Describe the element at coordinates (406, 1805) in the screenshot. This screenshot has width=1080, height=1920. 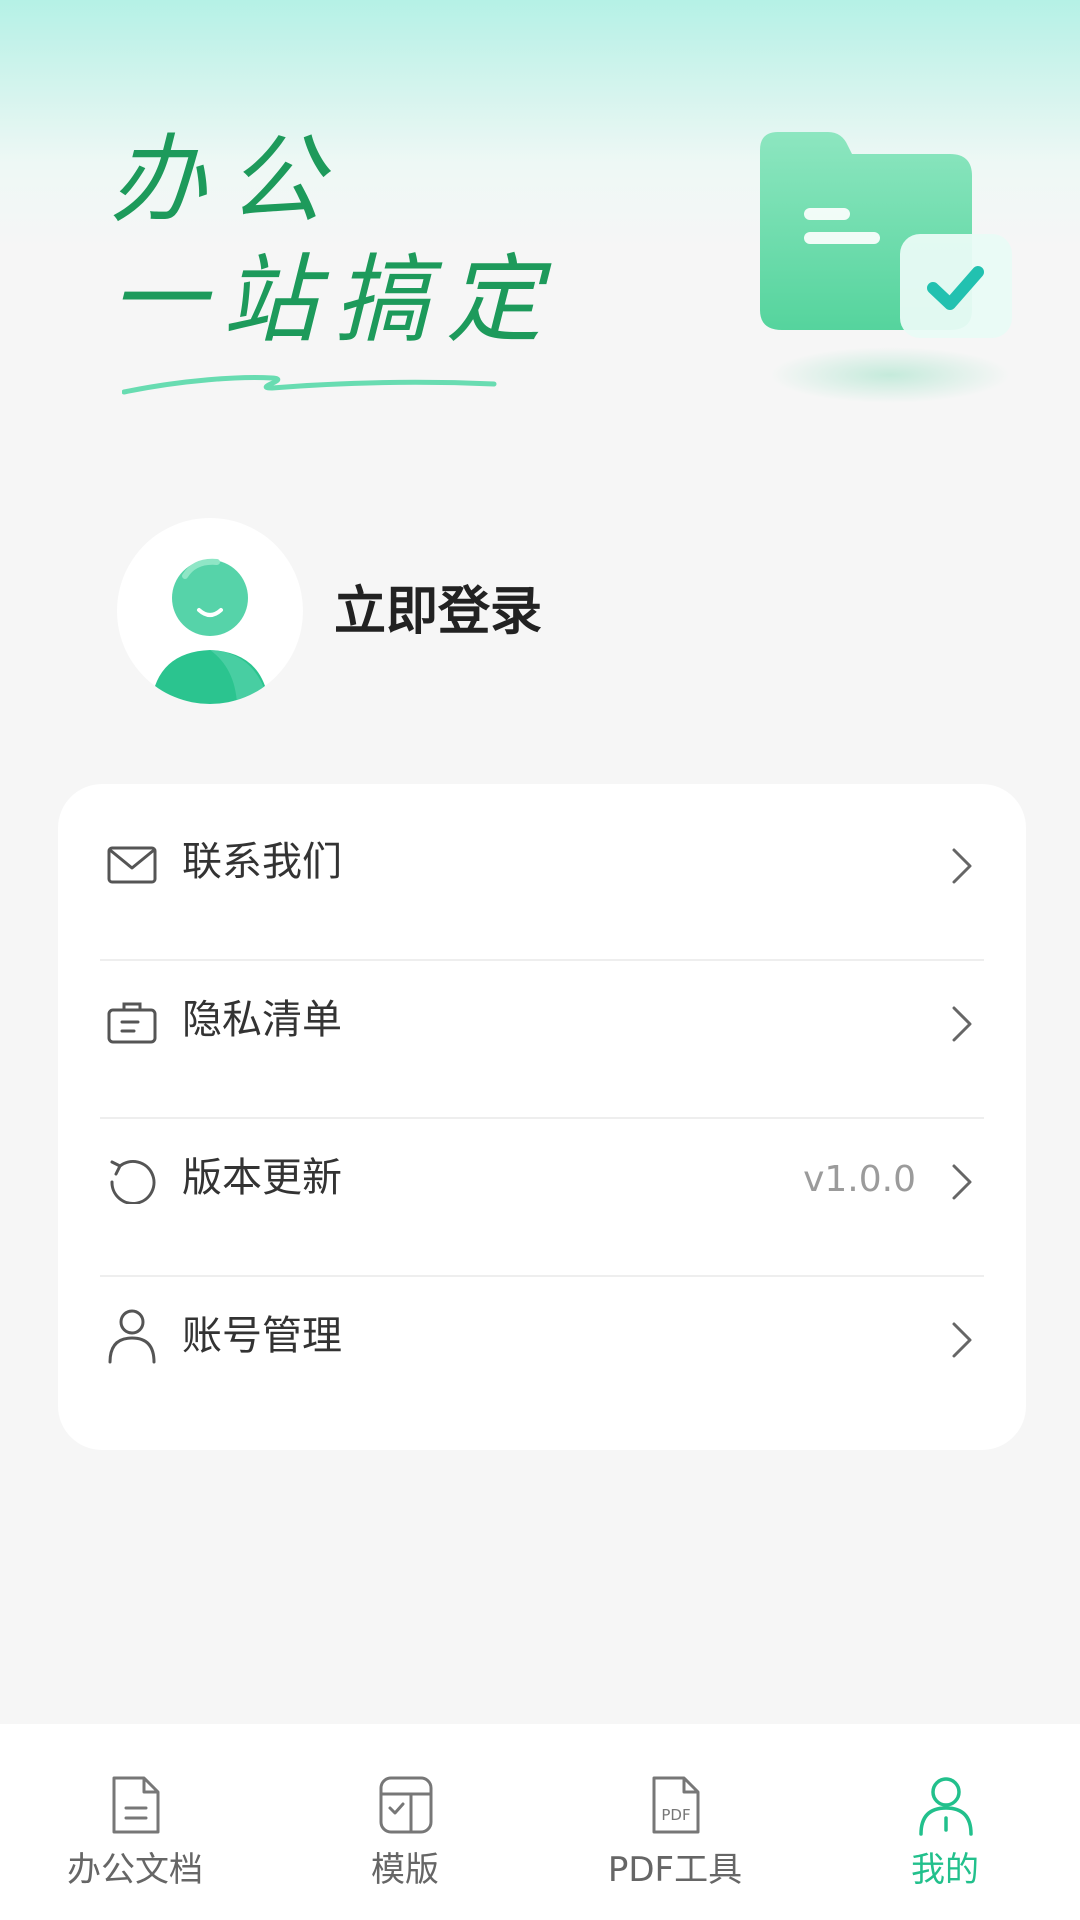
I see `template-icon` at that location.